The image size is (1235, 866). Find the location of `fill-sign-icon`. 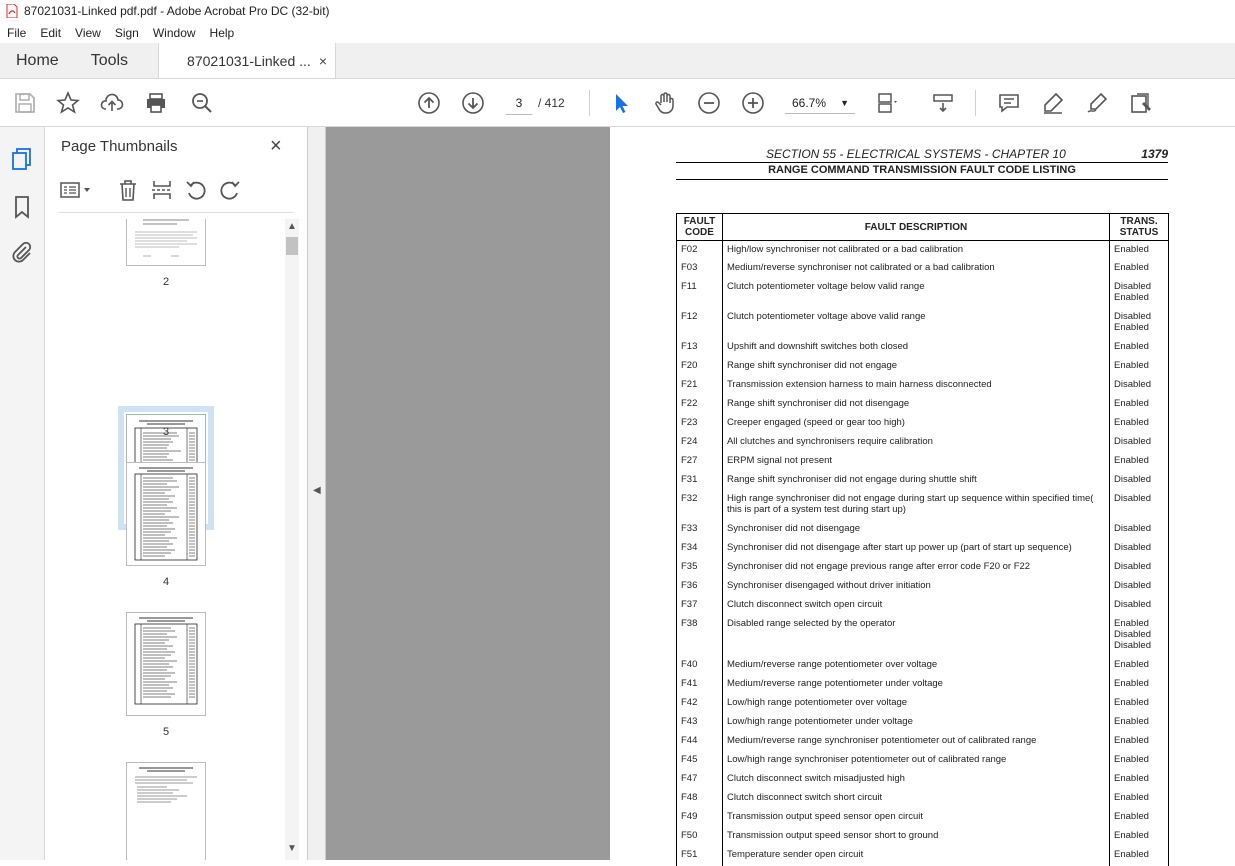

fill-sign-icon is located at coordinates (1097, 103).